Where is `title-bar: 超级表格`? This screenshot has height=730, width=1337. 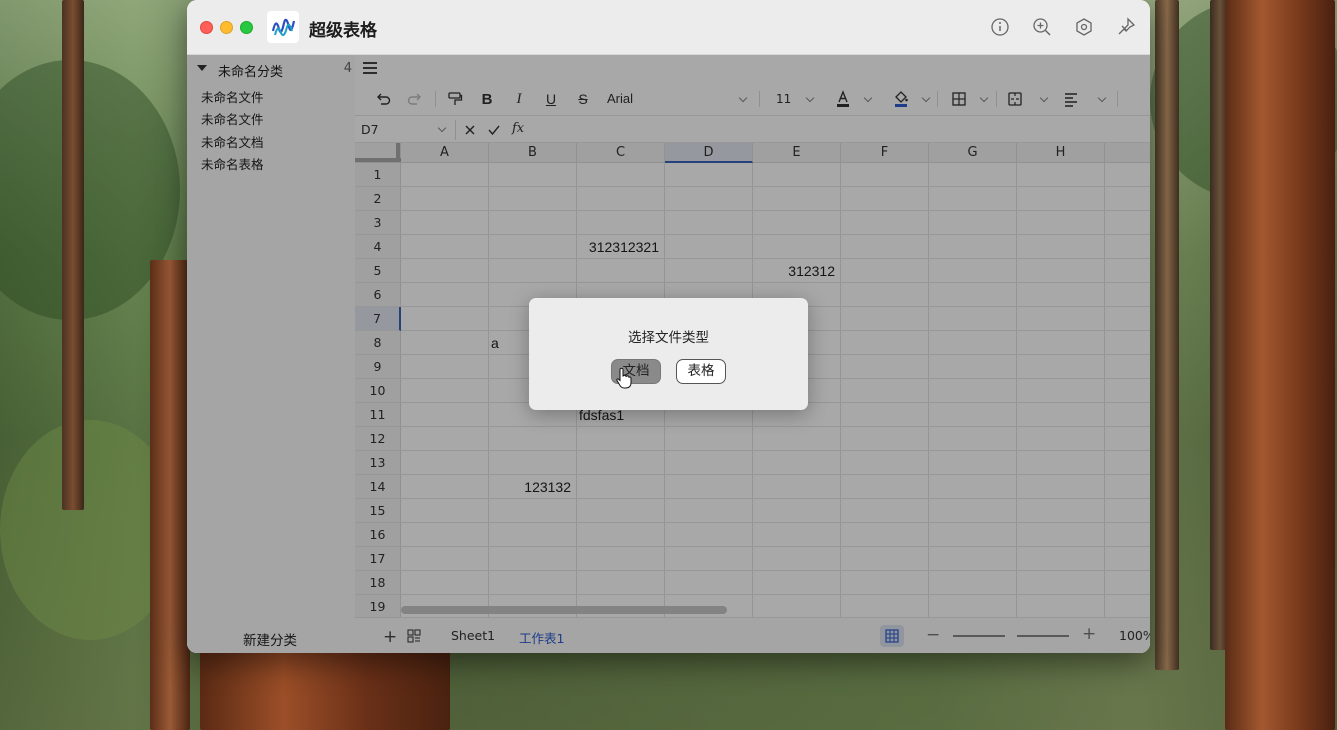 title-bar: 超级表格 is located at coordinates (668, 27).